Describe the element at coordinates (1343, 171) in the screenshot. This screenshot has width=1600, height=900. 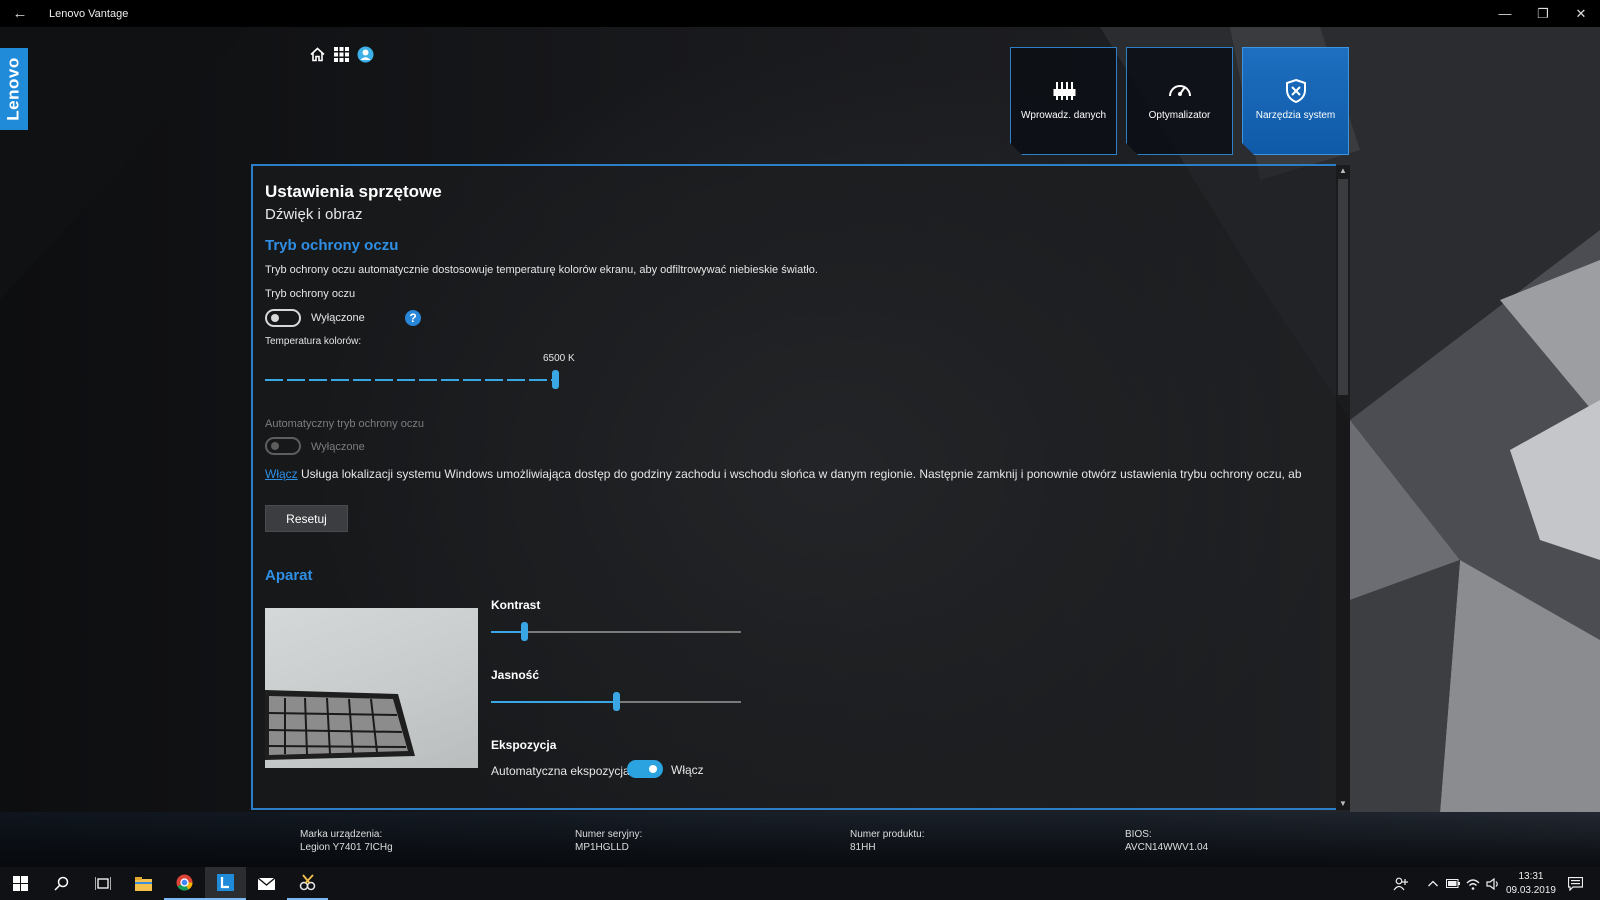
I see `scroll-up-icon: ▲` at that location.